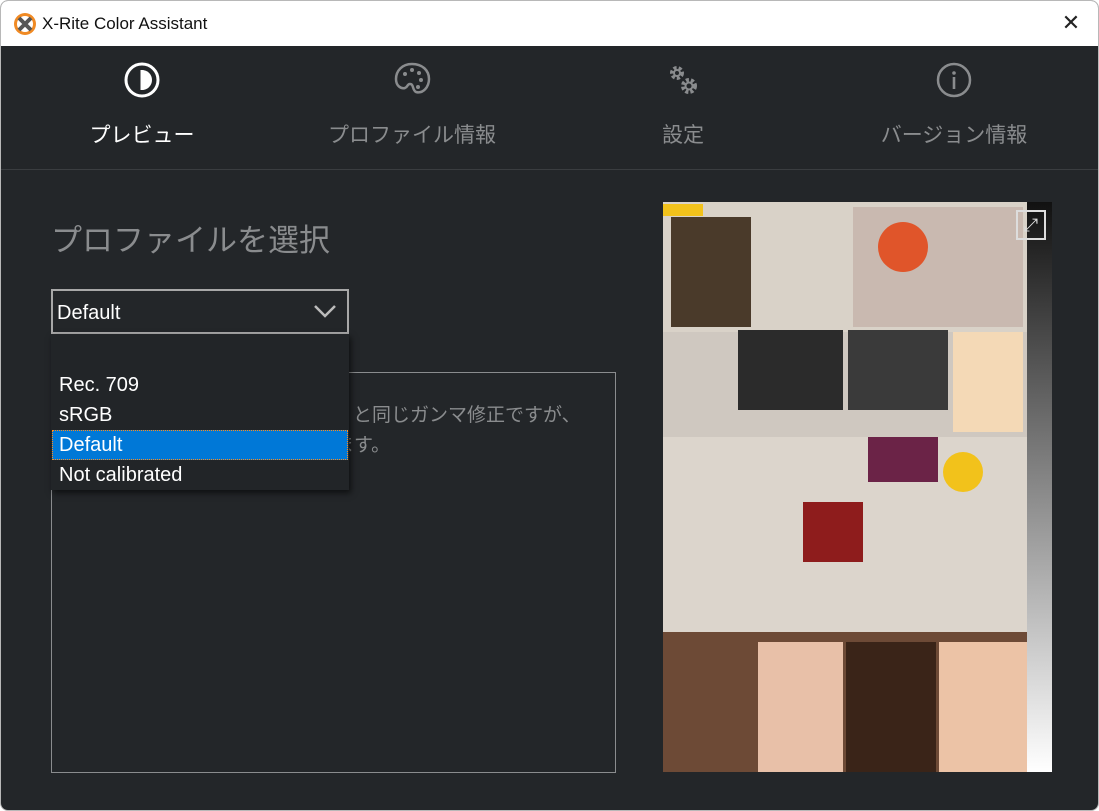  What do you see at coordinates (954, 105) in the screenshot?
I see `tab-version-info: バージョン情報` at bounding box center [954, 105].